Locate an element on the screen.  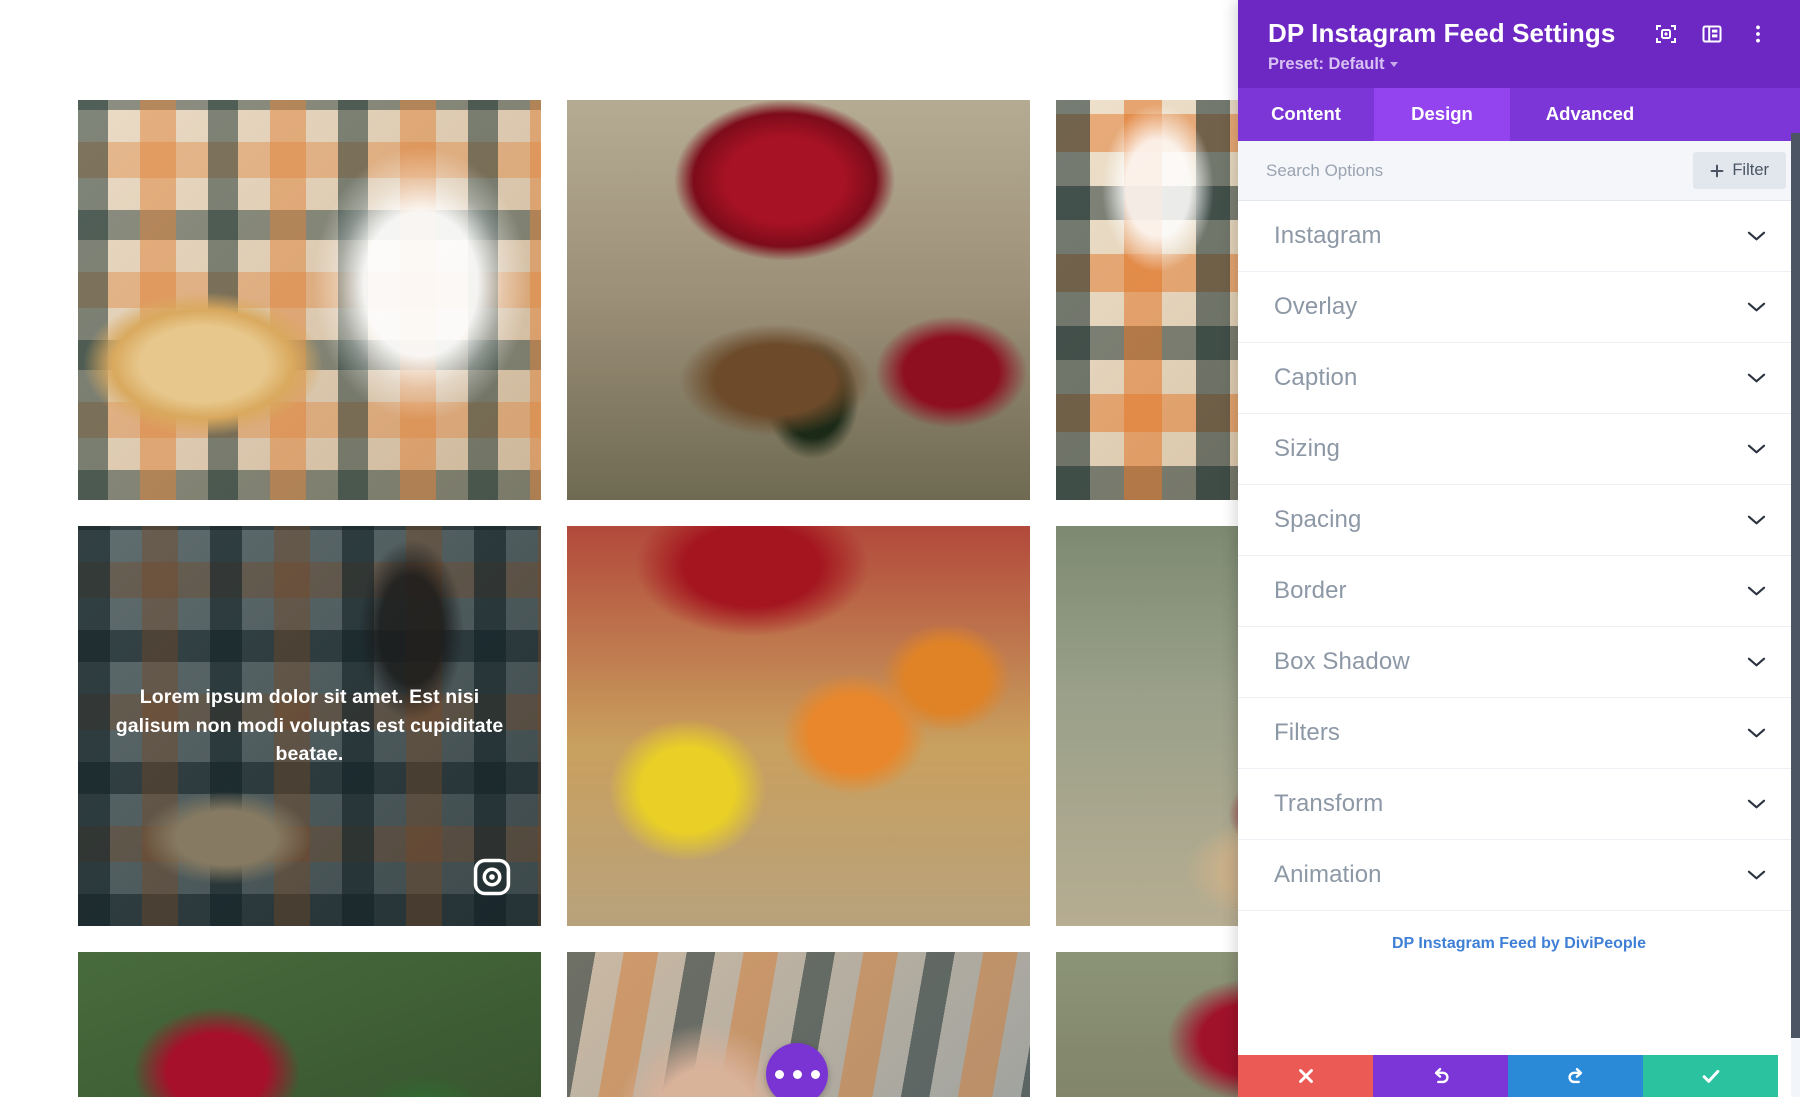
redo-button is located at coordinates (1575, 1076).